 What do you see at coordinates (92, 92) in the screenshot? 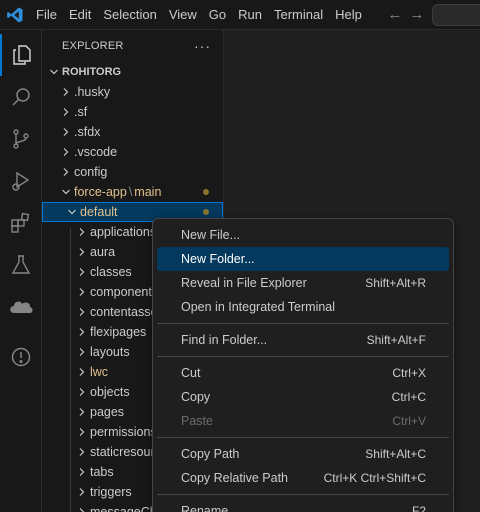
I see `folder-label: .husky` at bounding box center [92, 92].